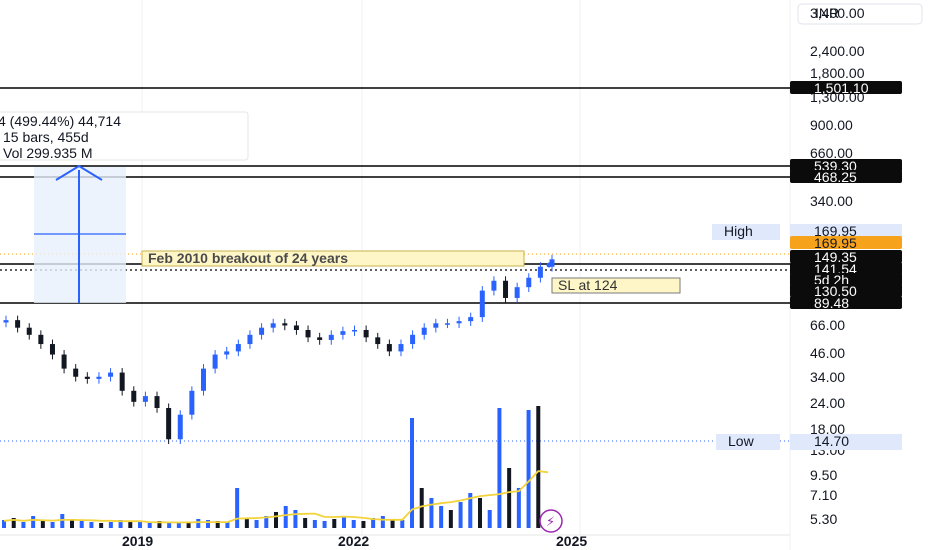  I want to click on low-marker: Low 14.70, so click(809, 441).